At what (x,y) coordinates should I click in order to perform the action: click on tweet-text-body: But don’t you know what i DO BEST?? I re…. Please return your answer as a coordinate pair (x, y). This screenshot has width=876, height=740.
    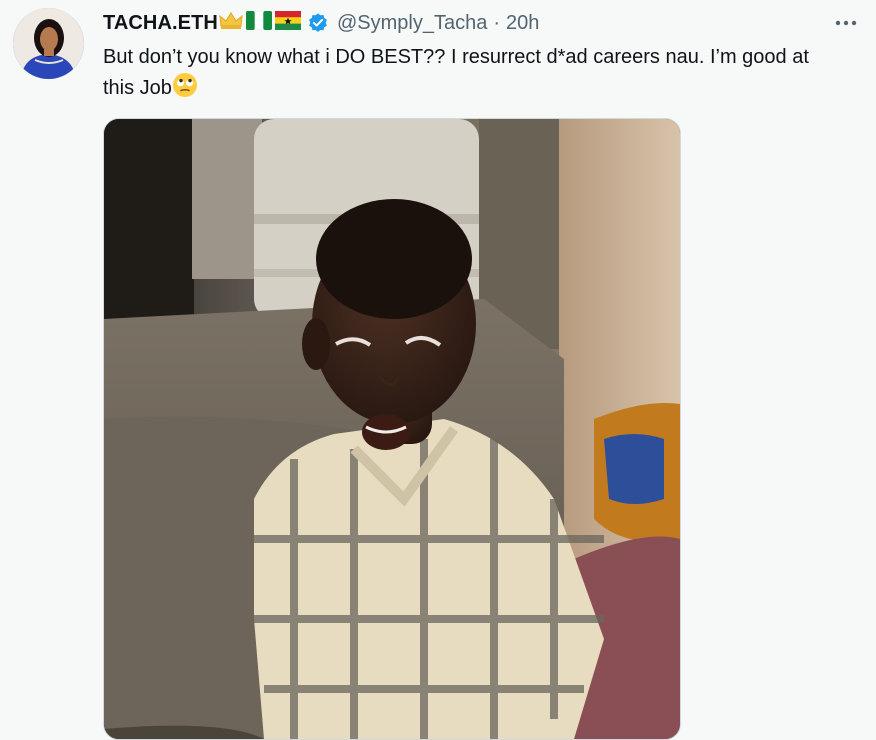
    Looking at the image, I should click on (456, 72).